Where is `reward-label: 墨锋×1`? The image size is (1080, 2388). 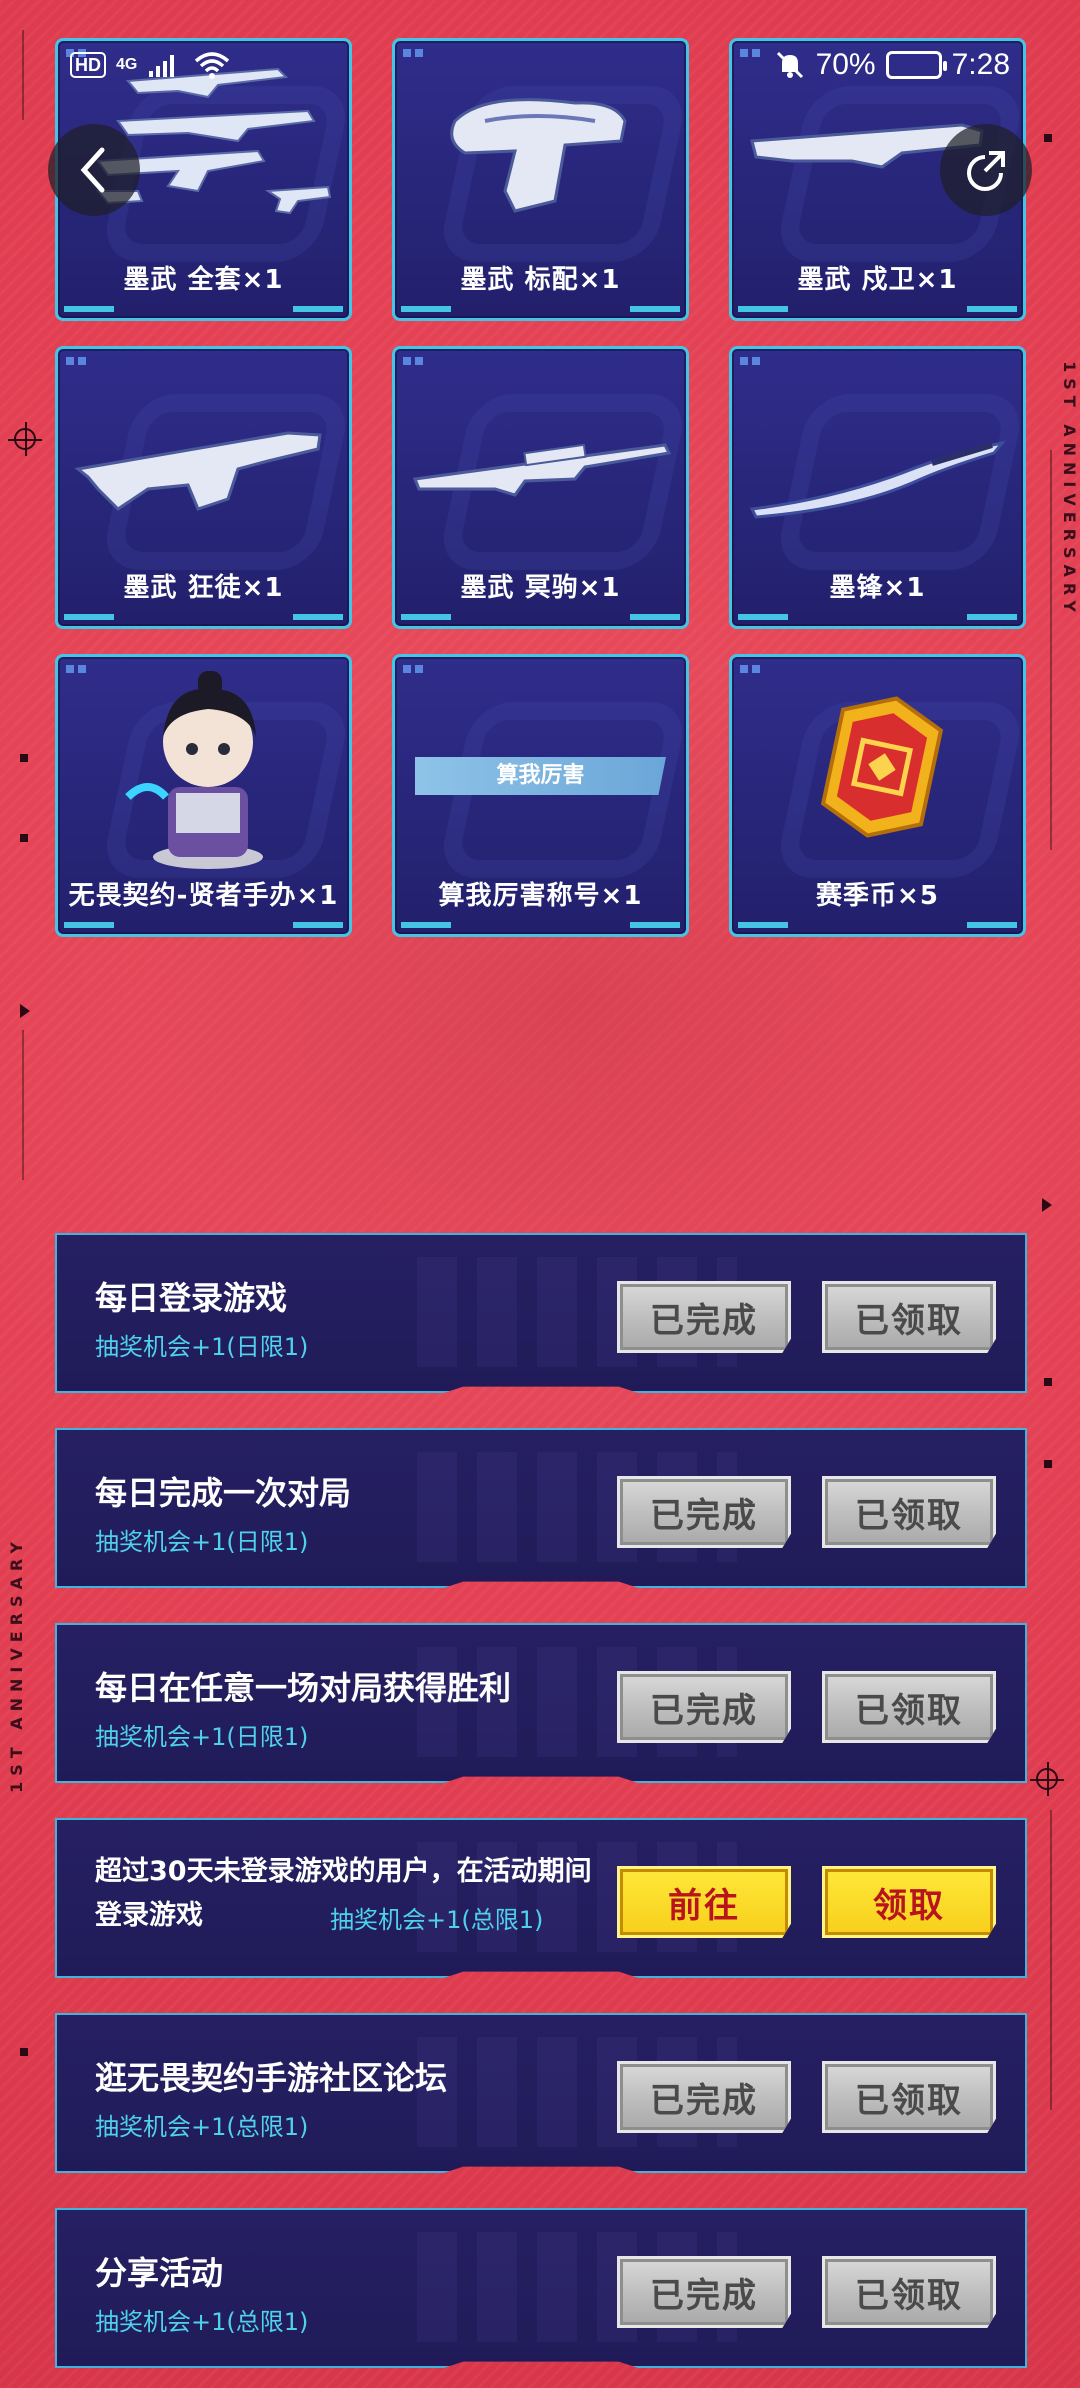
reward-label: 墨锋×1 is located at coordinates (877, 588).